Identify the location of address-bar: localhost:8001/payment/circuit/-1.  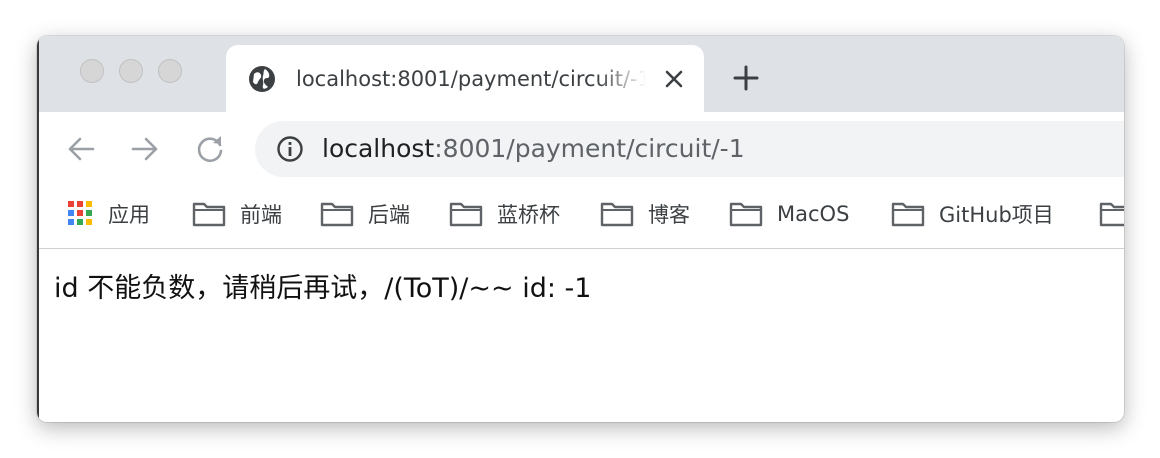
(689, 149).